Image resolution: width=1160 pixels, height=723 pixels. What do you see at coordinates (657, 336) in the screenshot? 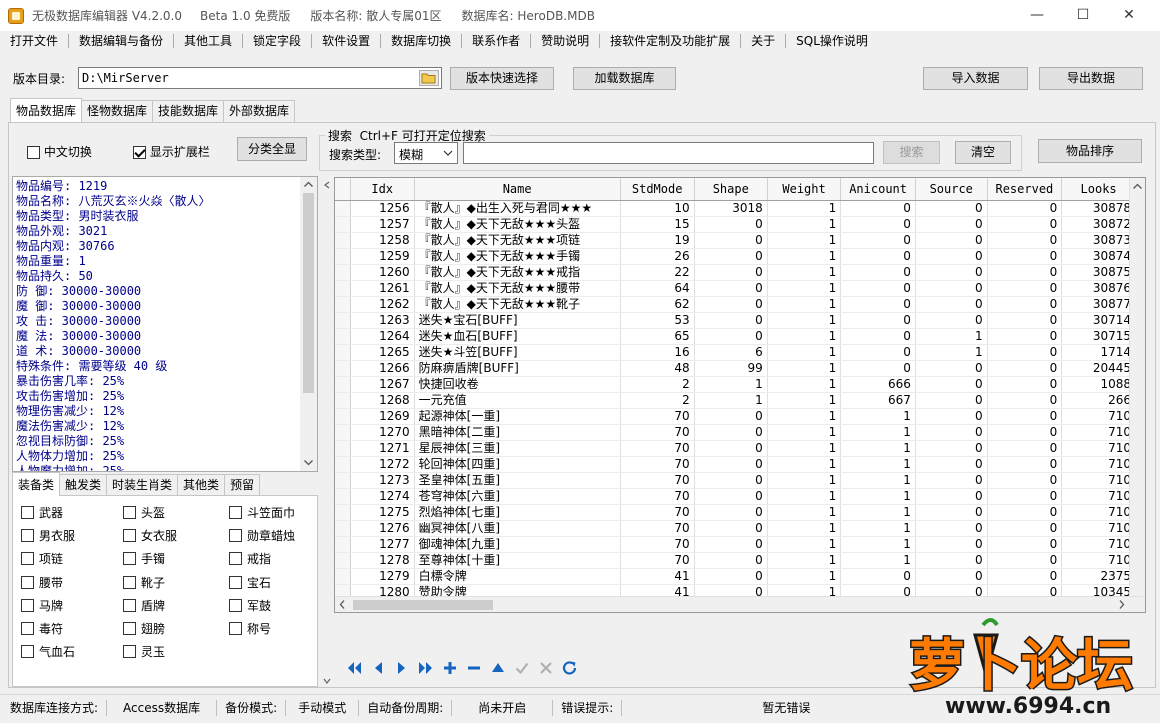
I see `cell-stdmode: 65` at bounding box center [657, 336].